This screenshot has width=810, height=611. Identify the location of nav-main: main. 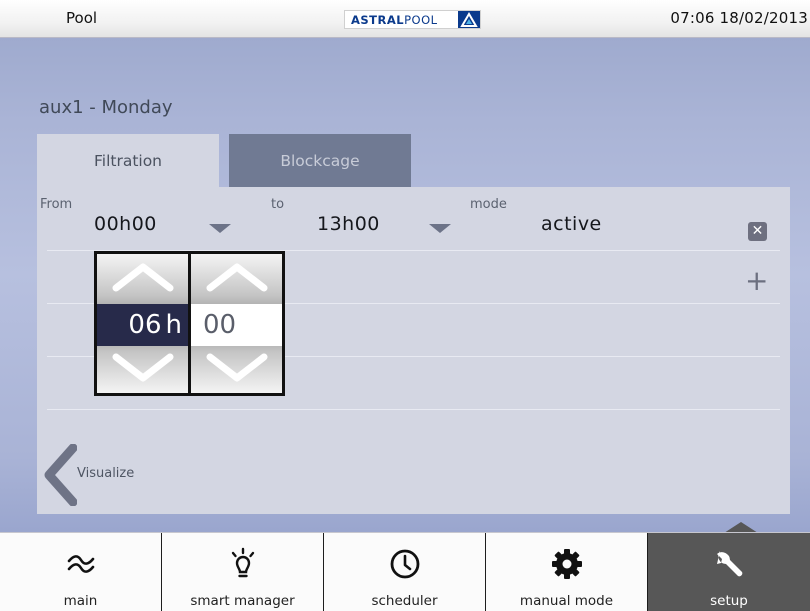
(81, 572).